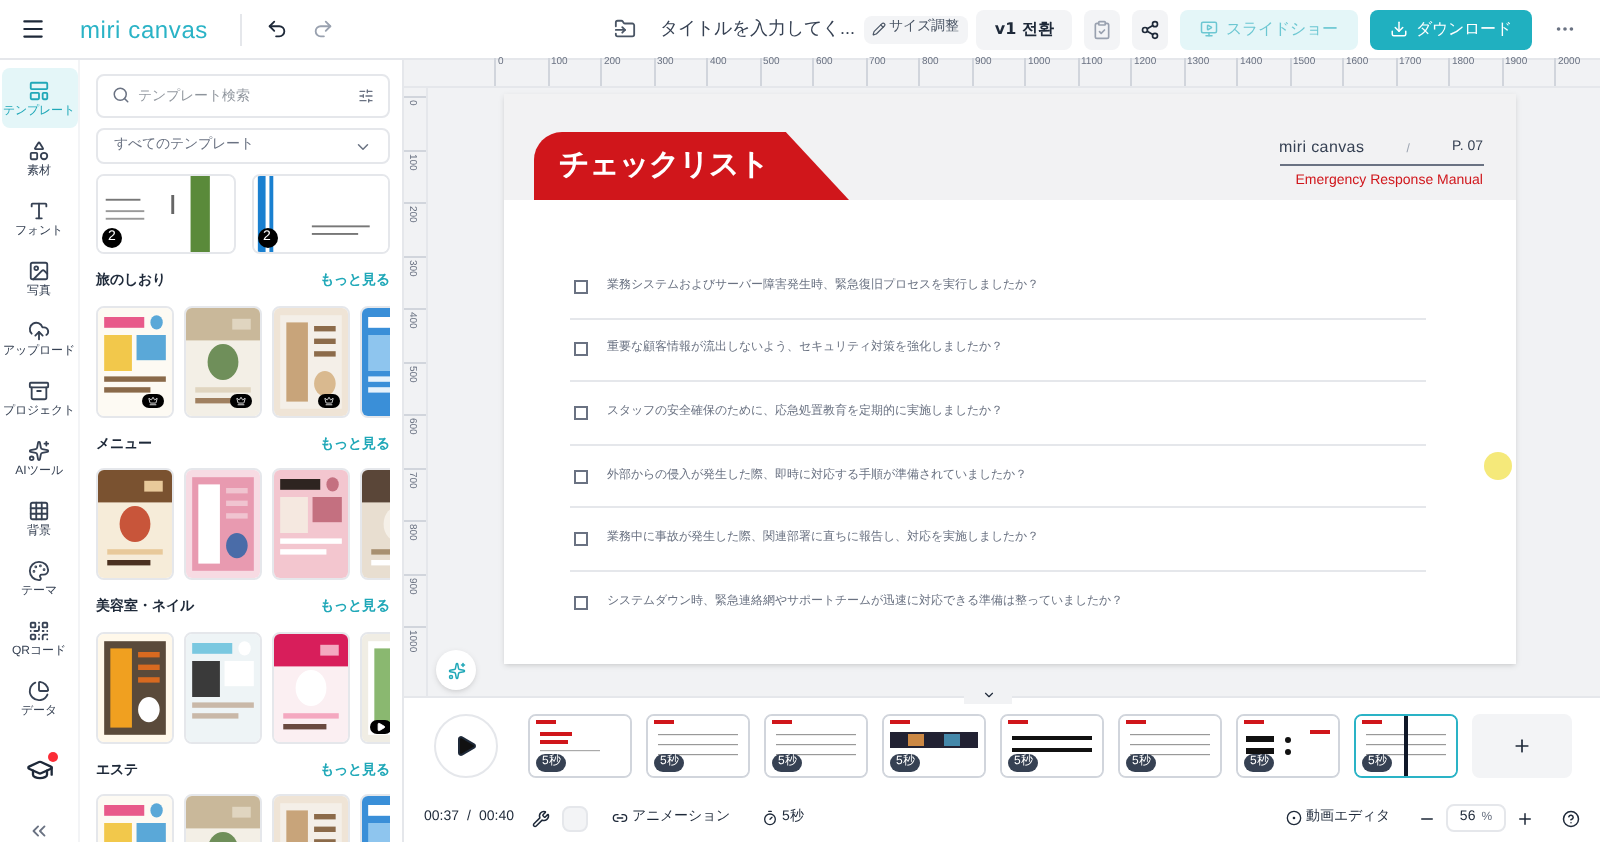 The width and height of the screenshot is (1600, 842). I want to click on tools-icon, so click(541, 818).